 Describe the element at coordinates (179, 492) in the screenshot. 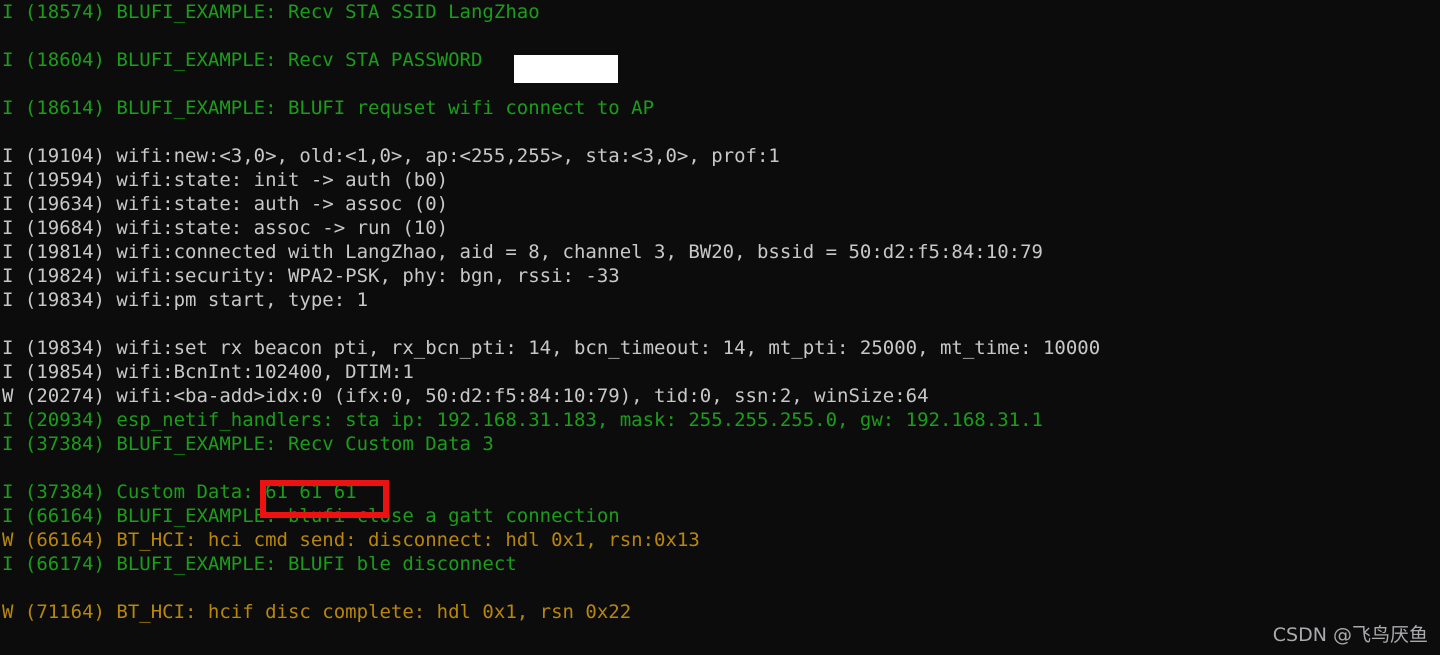

I see `log-line: I (37384) Custom Data: 61 61 61` at that location.